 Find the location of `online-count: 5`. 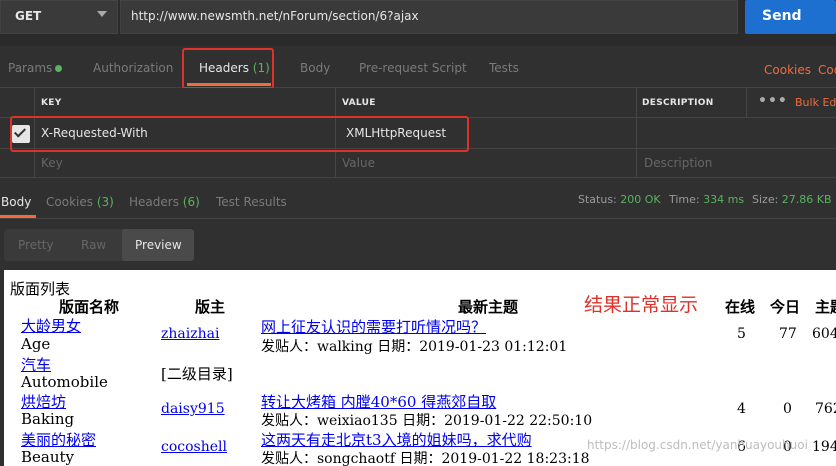

online-count: 5 is located at coordinates (741, 334).